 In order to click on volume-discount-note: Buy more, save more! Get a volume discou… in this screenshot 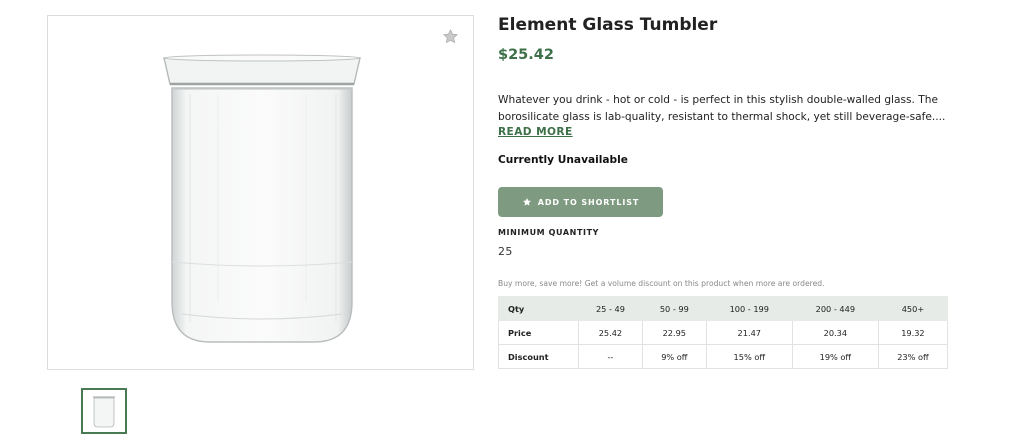, I will do `click(661, 283)`.